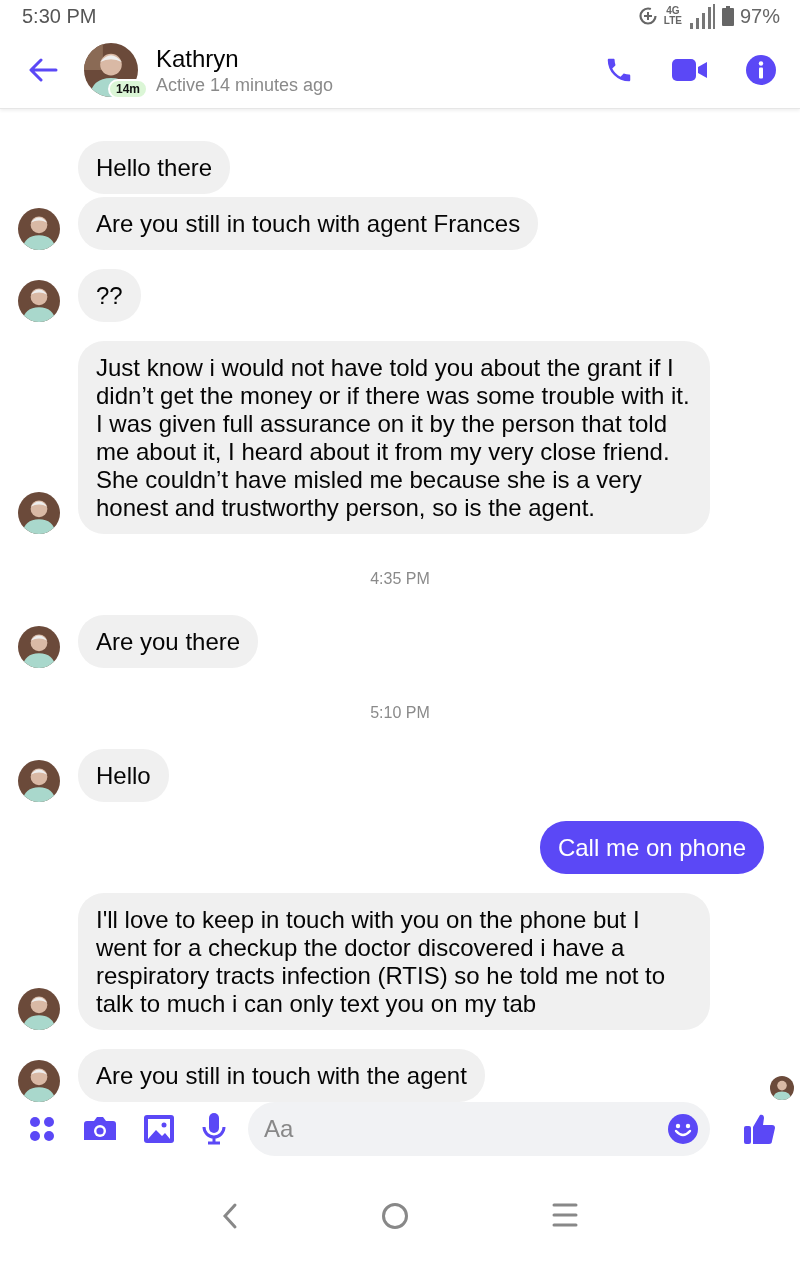 Image resolution: width=800 pixels, height=1280 pixels. What do you see at coordinates (43, 70) in the screenshot?
I see `back-arrow-icon` at bounding box center [43, 70].